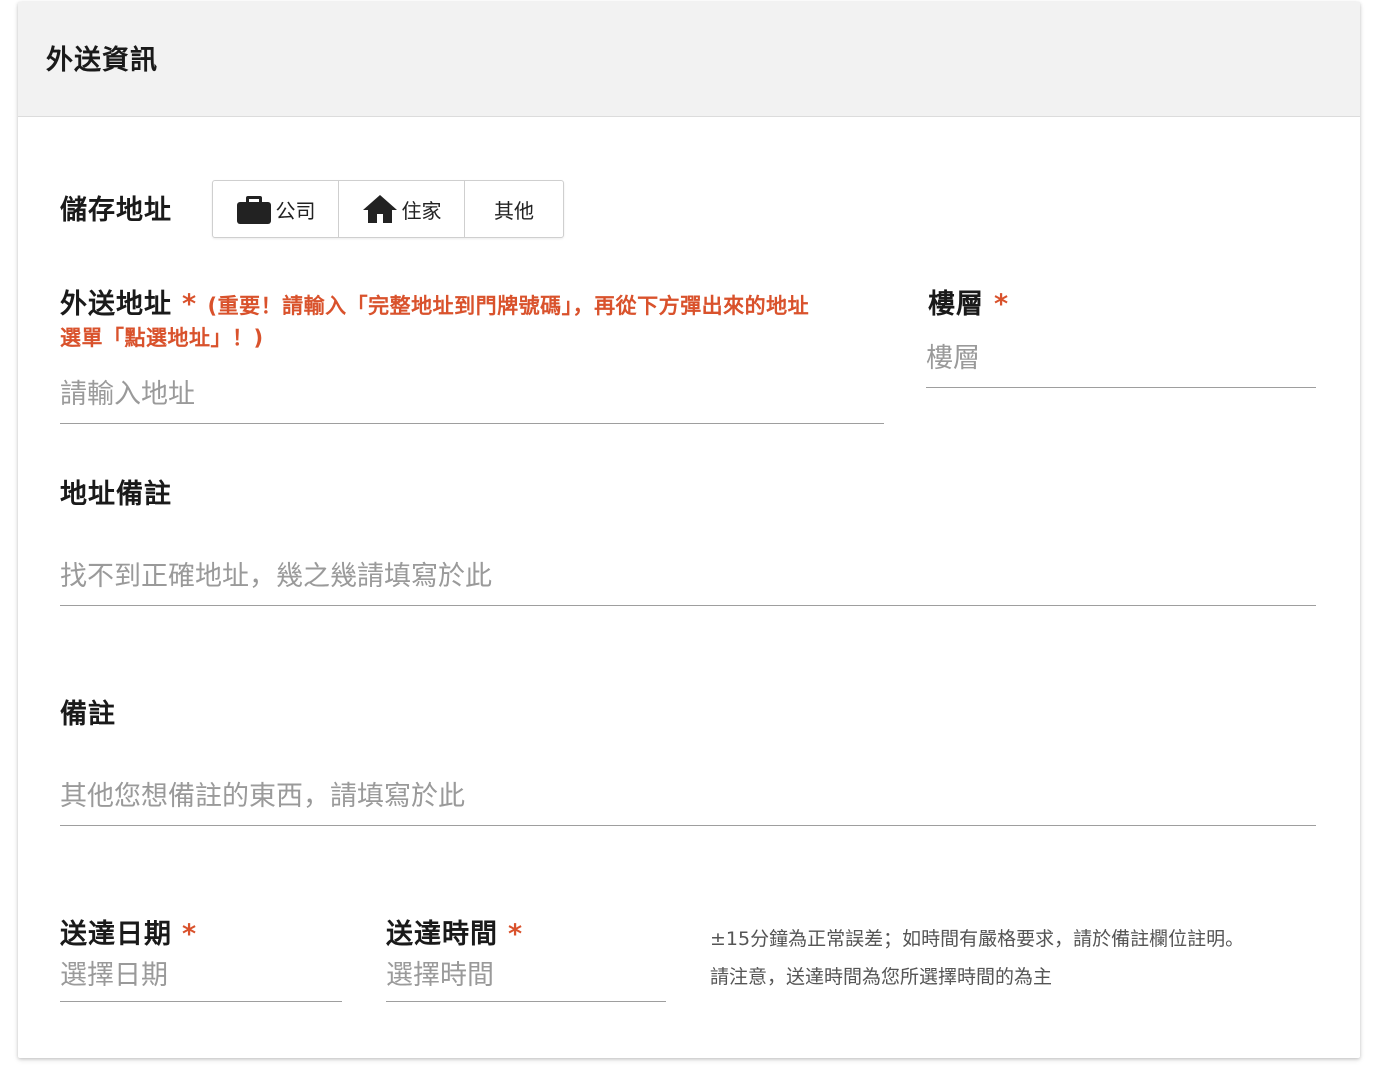 Image resolution: width=1374 pixels, height=1070 pixels. What do you see at coordinates (956, 304) in the screenshot?
I see `floor-label-text: 樓層` at bounding box center [956, 304].